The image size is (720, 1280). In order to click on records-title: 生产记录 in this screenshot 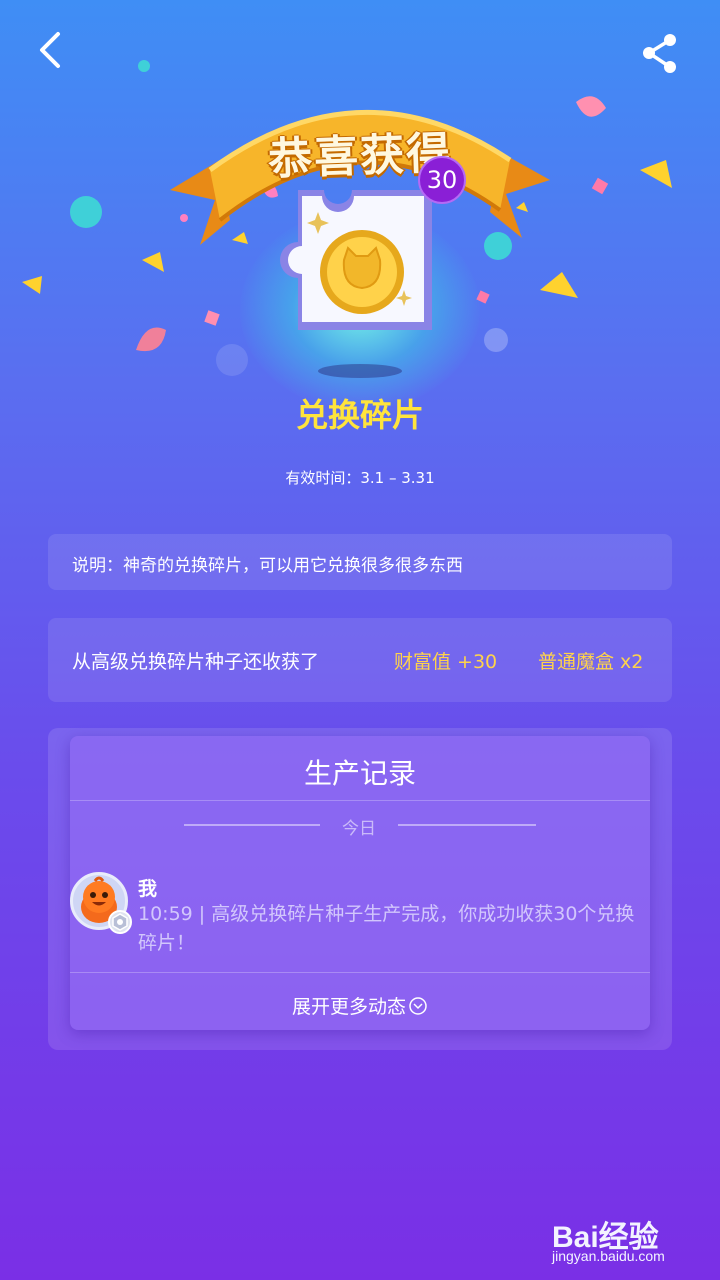, I will do `click(359, 773)`.